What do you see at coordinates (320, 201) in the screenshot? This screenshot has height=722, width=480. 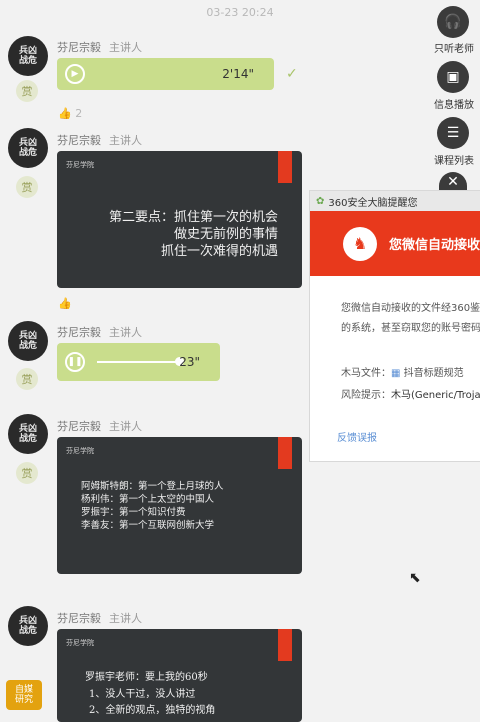 I see `shield-logo-icon: ✿` at bounding box center [320, 201].